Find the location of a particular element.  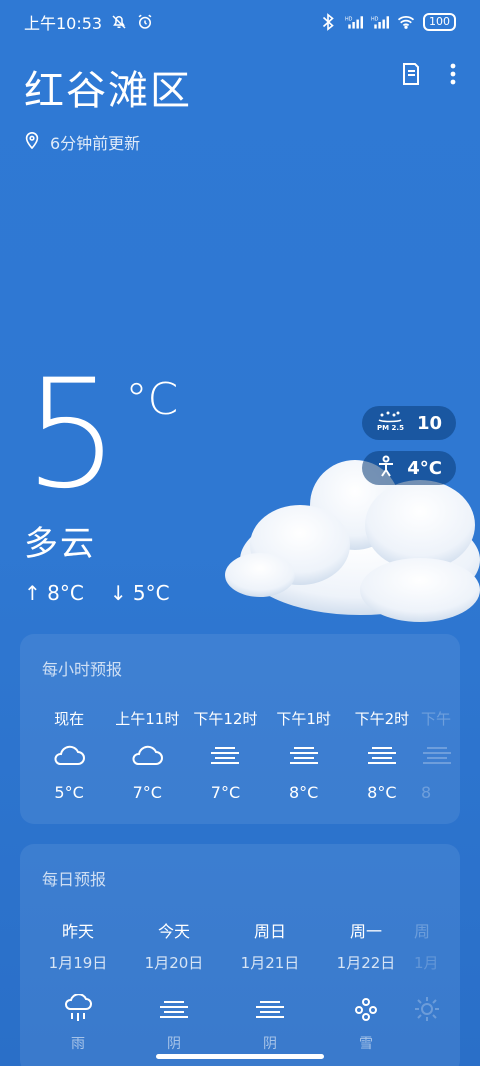

hour-item: 下午12时 7°C is located at coordinates (225, 755).